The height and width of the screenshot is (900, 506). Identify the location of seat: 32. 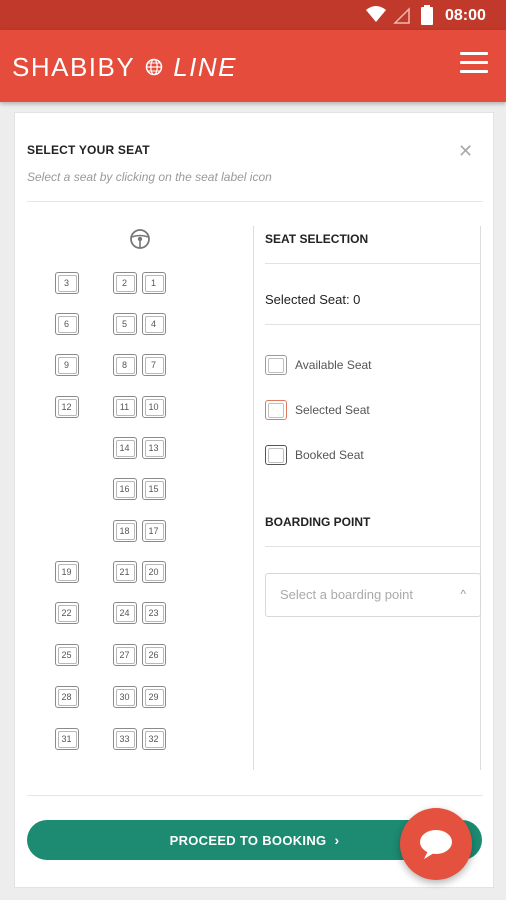
(154, 739).